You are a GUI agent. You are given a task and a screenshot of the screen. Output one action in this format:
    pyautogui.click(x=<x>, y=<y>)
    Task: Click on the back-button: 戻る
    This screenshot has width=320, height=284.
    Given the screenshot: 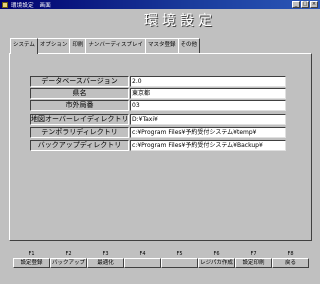 What is the action you would take?
    pyautogui.click(x=290, y=263)
    